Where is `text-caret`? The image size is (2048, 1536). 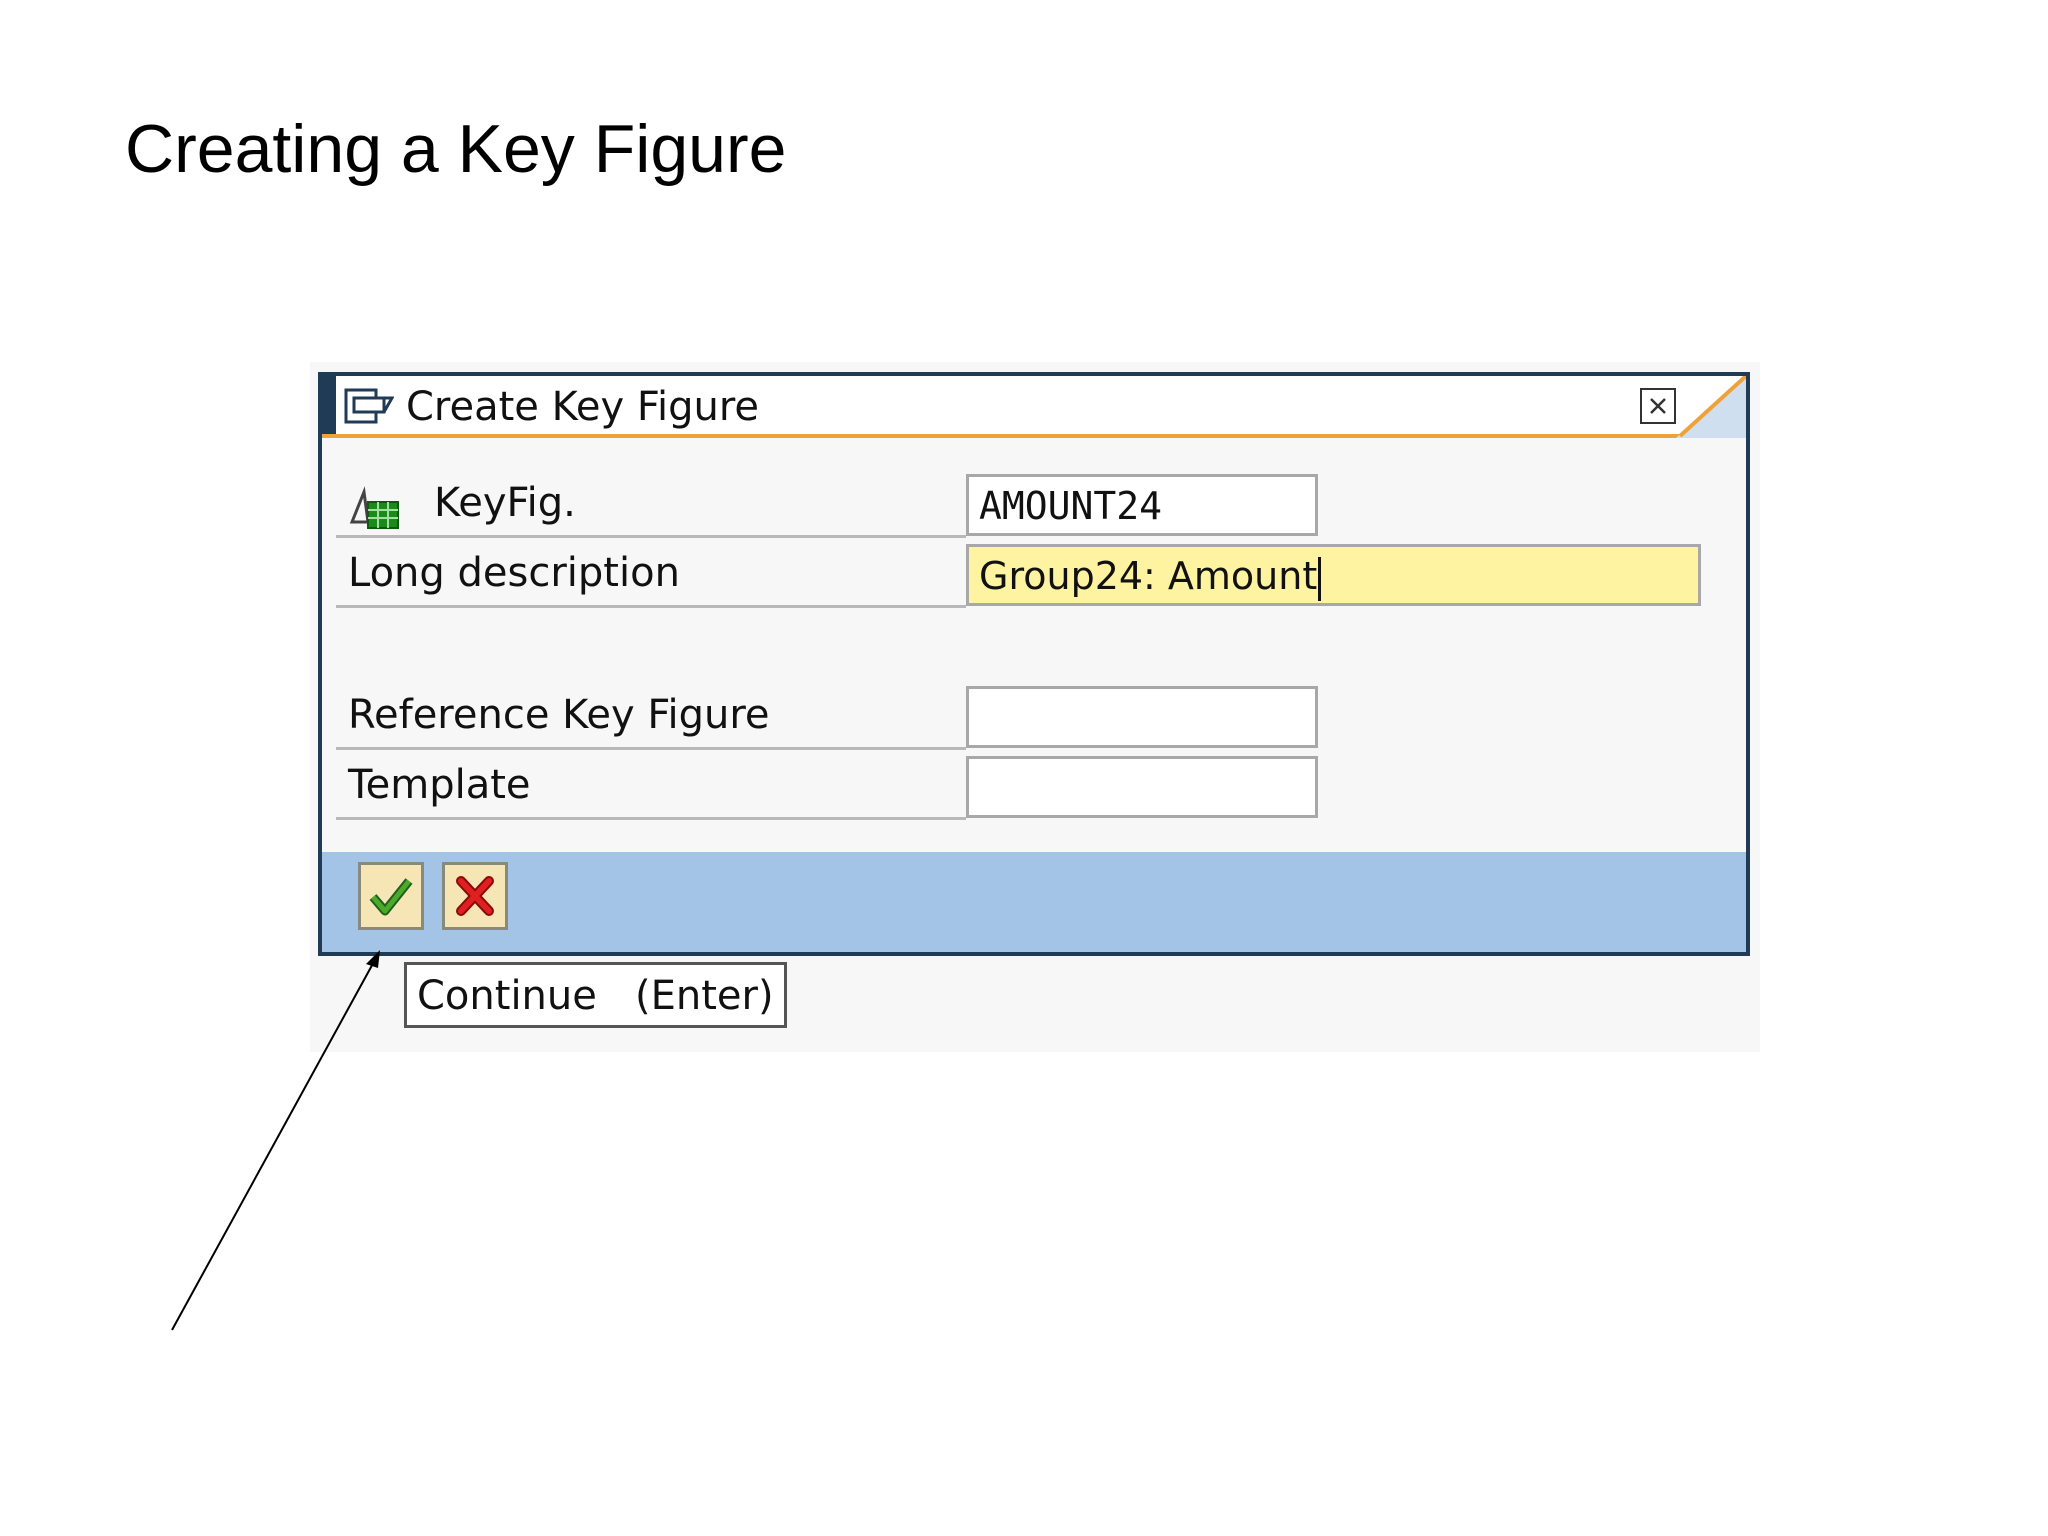 text-caret is located at coordinates (1320, 578).